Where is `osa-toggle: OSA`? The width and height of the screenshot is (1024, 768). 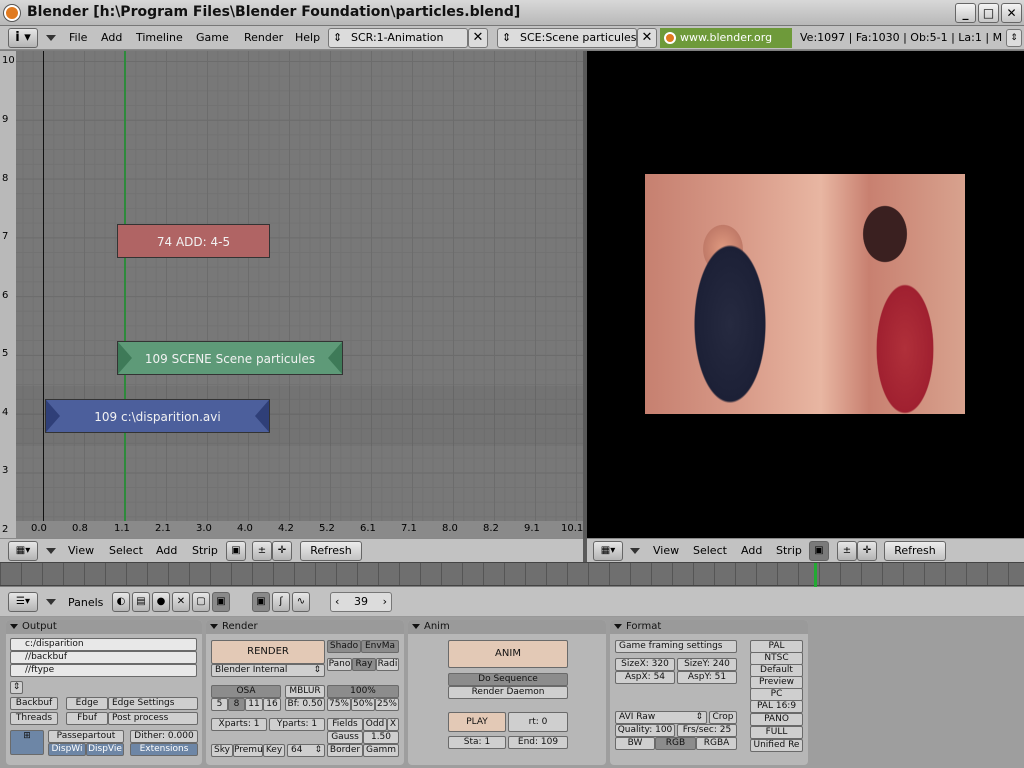 osa-toggle: OSA is located at coordinates (246, 691).